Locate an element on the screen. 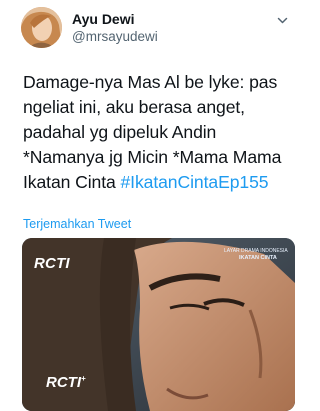  channel-tagline: LAYAR DRAMA INDONESIA is located at coordinates (256, 251).